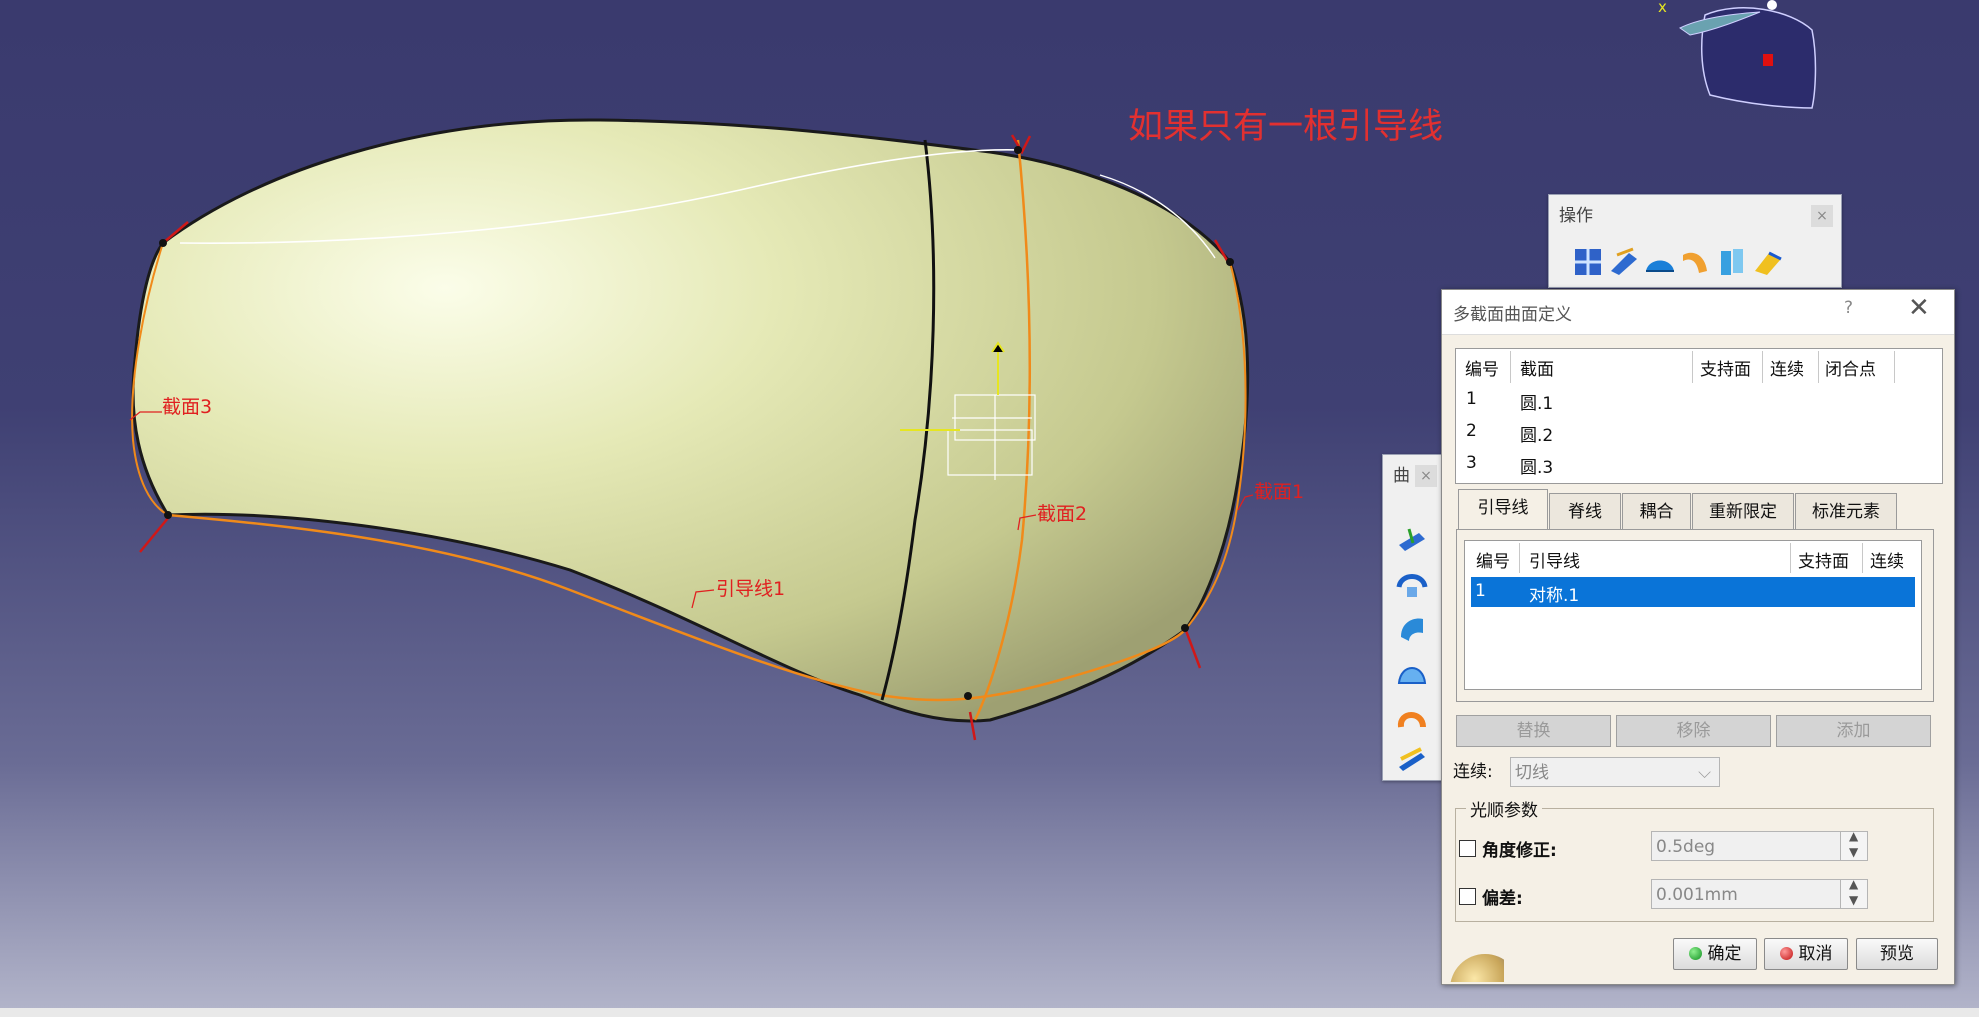 The width and height of the screenshot is (1979, 1017). I want to click on label-guide-1: 引导线1, so click(750, 589).